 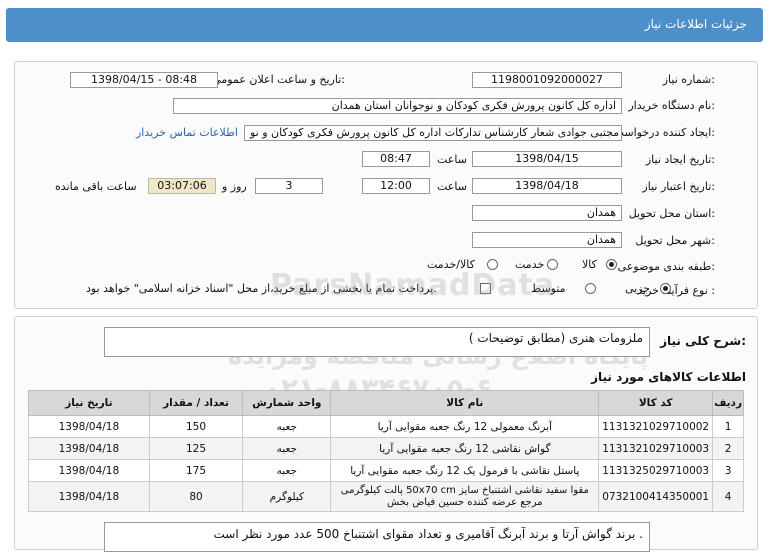 I want to click on page-title: جزئیات اطلاعات نیاز, so click(x=695, y=24).